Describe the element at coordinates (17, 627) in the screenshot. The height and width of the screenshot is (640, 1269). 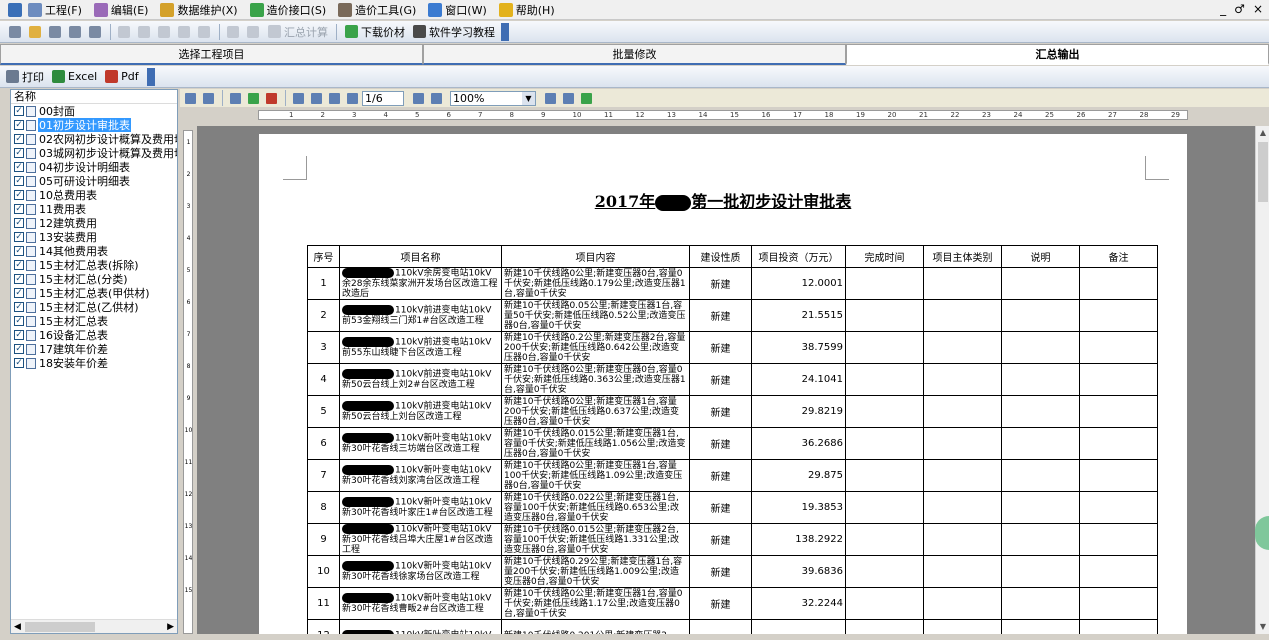
I see `scroll-left-icon: ◀` at that location.